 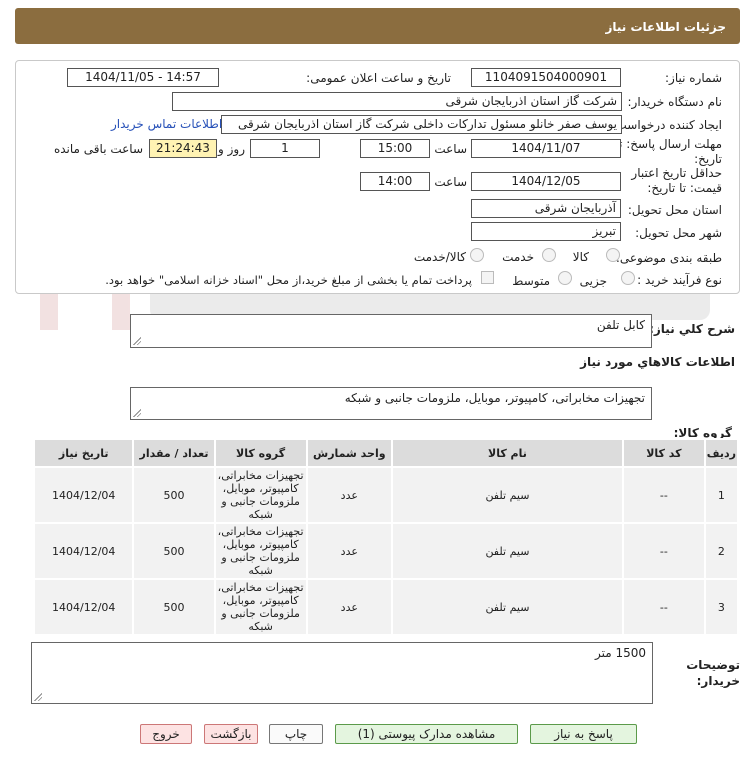 What do you see at coordinates (98, 149) in the screenshot?
I see `time-remaining-label: ساعت باقی مانده` at bounding box center [98, 149].